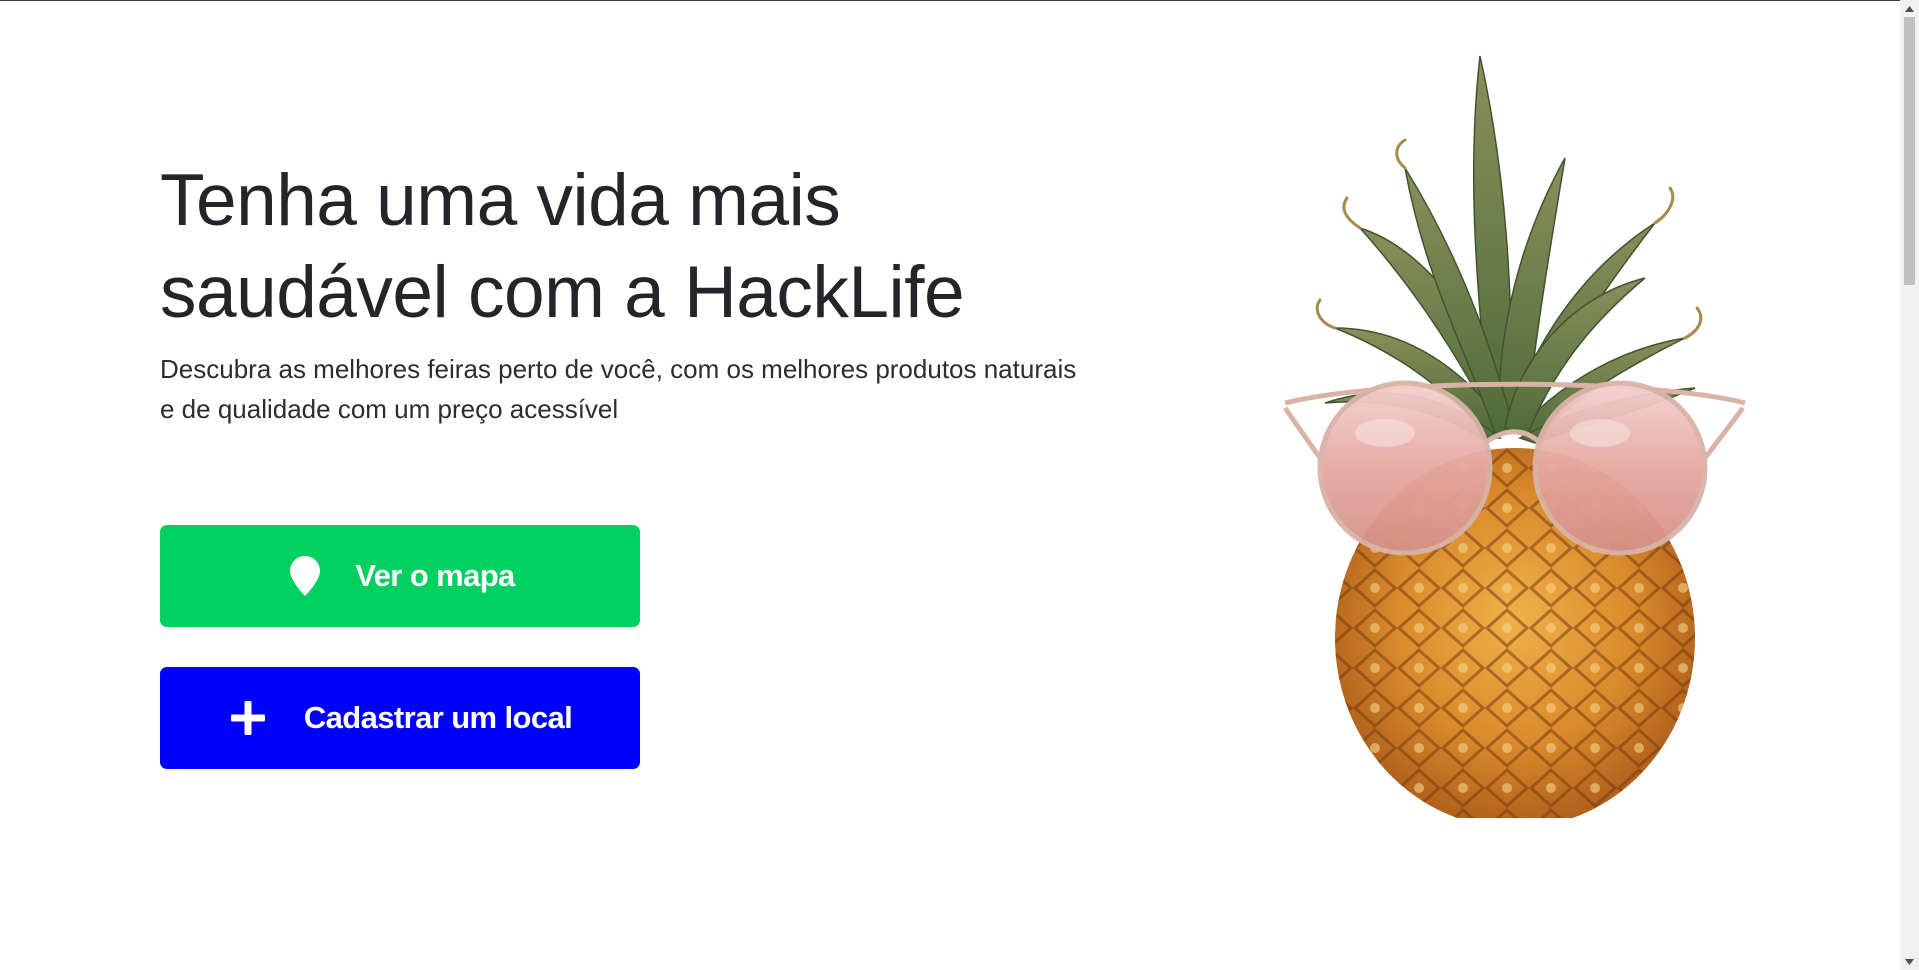  Describe the element at coordinates (1909, 8) in the screenshot. I see `scroll-up-arrow-icon` at that location.